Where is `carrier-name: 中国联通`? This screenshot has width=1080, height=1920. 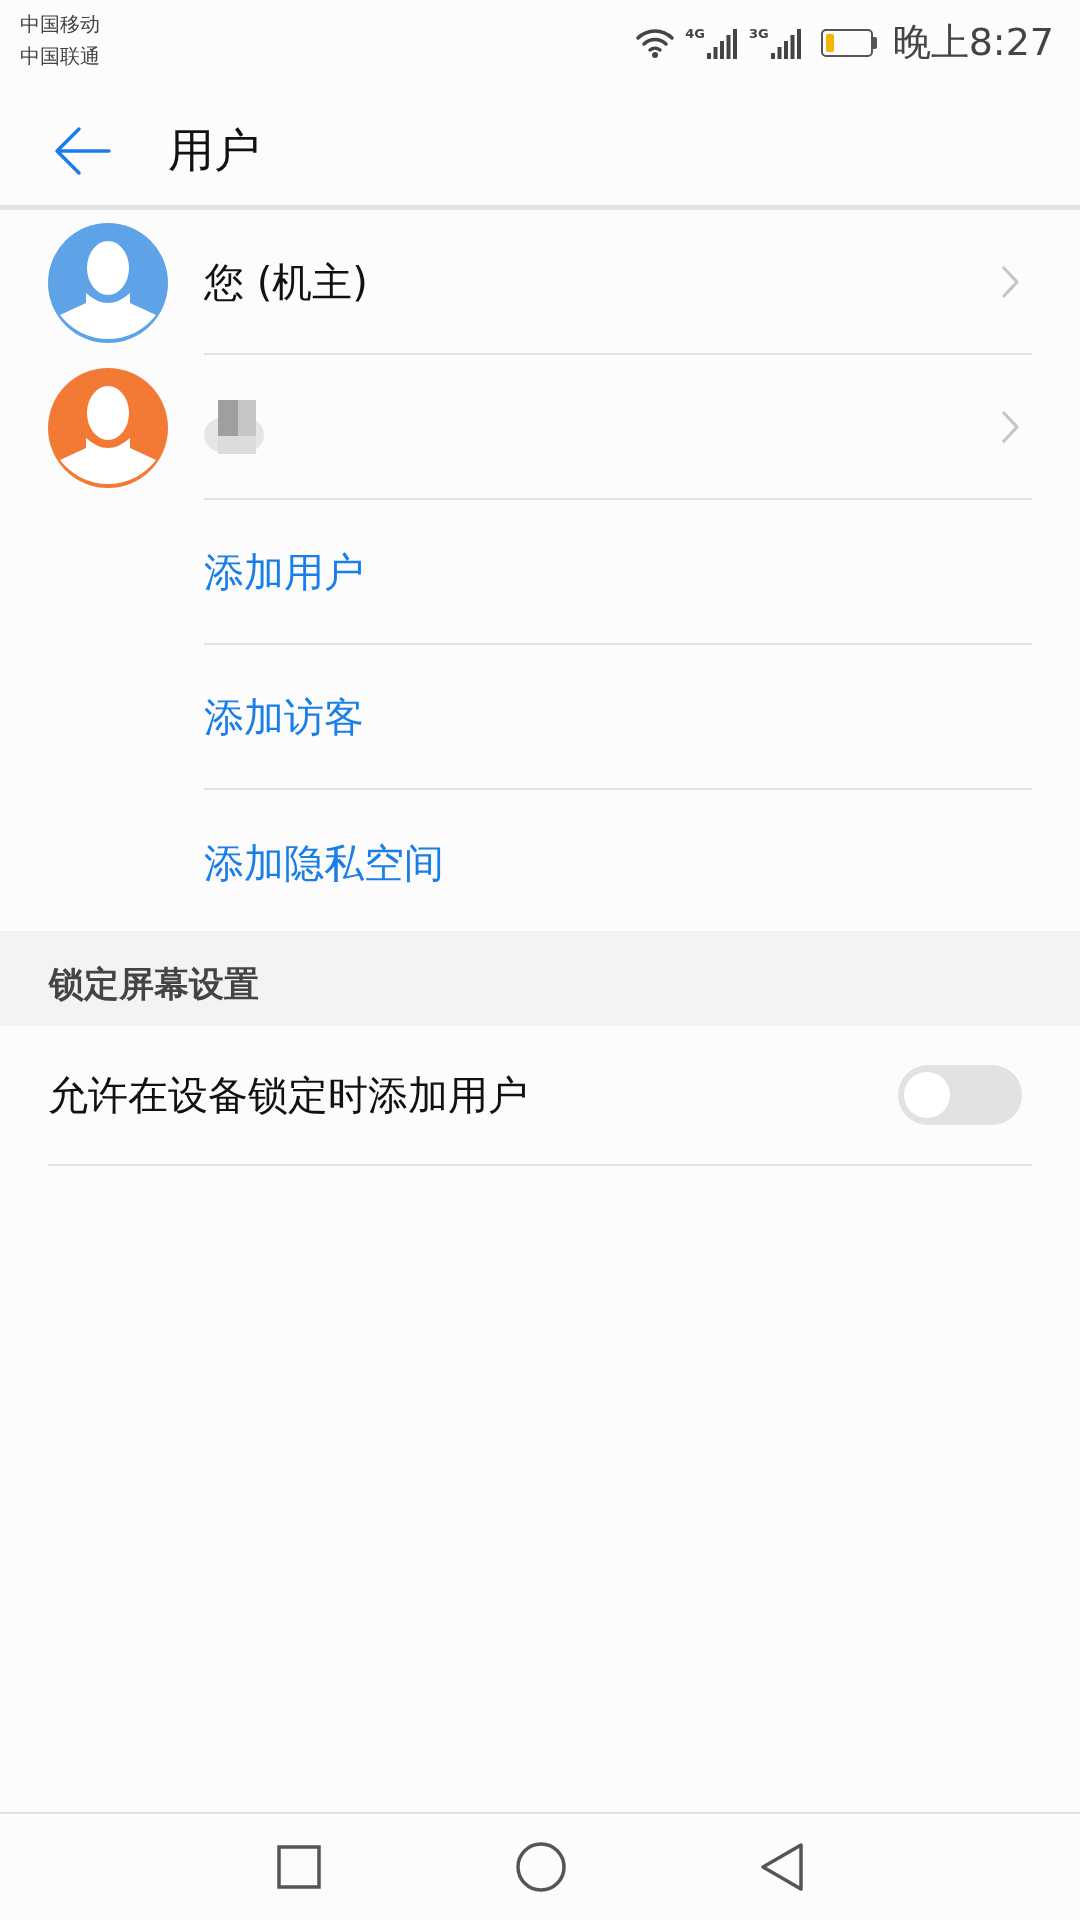 carrier-name: 中国联通 is located at coordinates (60, 56).